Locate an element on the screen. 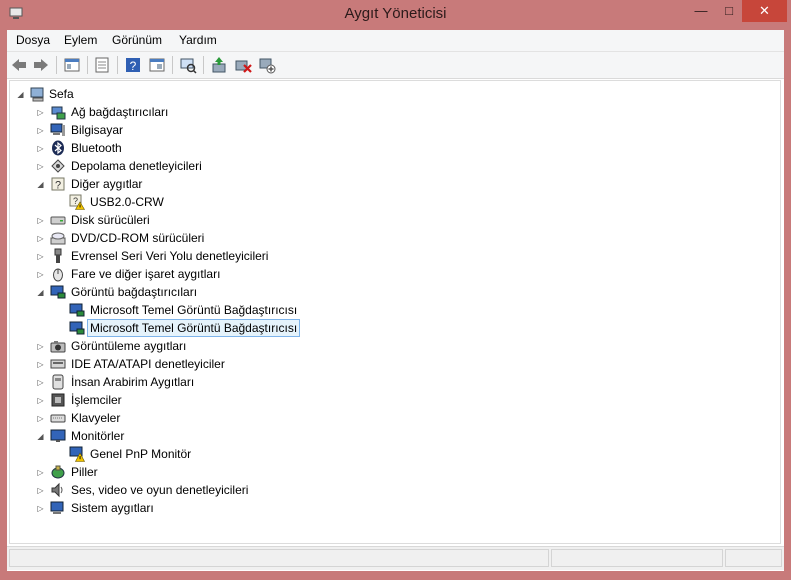 Image resolution: width=791 pixels, height=580 pixels. forward-icon is located at coordinates (41, 65).